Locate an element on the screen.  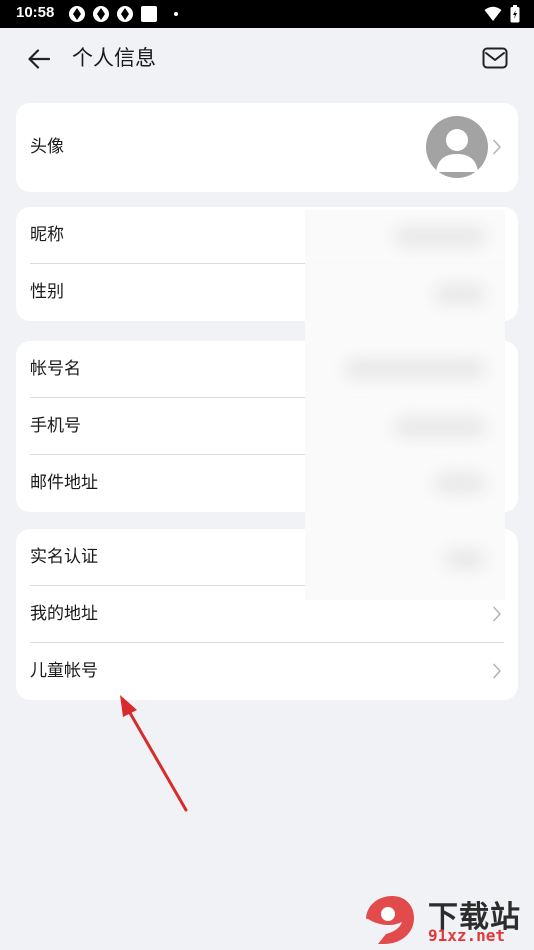
mail-icon is located at coordinates (495, 58).